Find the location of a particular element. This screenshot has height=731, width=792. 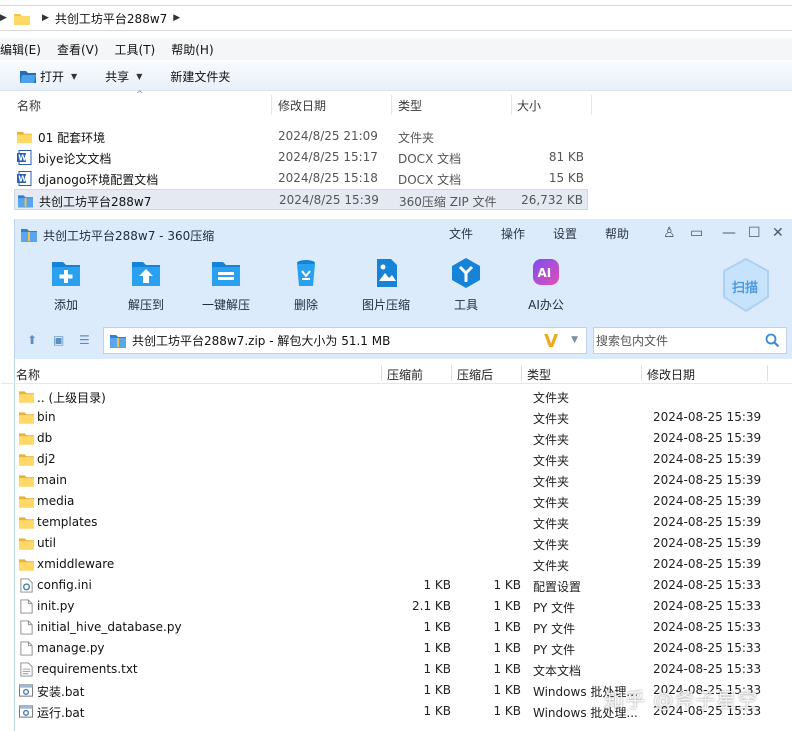

file-name: init.py is located at coordinates (56, 606).